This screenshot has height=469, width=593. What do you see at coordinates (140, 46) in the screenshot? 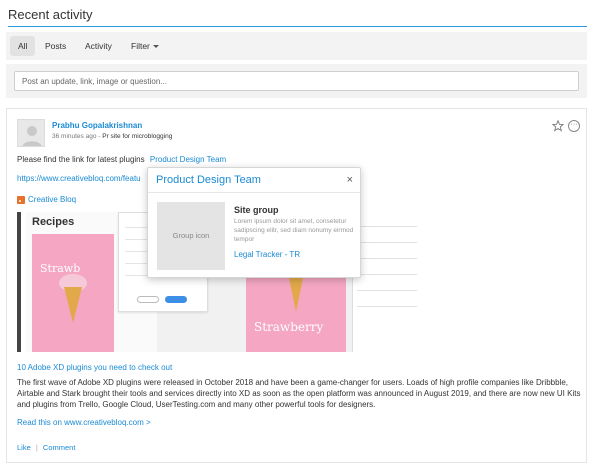
I see `filter-label: Filter` at bounding box center [140, 46].